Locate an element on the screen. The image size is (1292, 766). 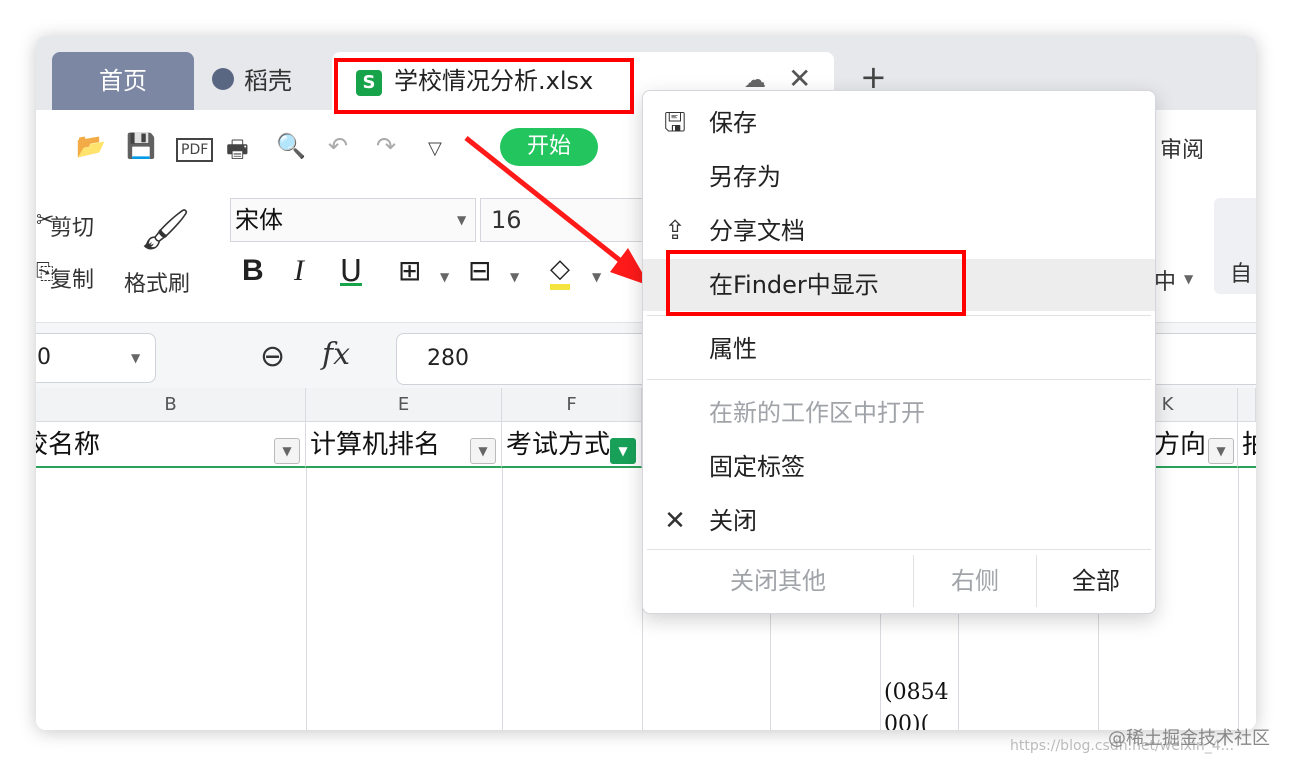
font-size-select: 16 is located at coordinates (565, 220).